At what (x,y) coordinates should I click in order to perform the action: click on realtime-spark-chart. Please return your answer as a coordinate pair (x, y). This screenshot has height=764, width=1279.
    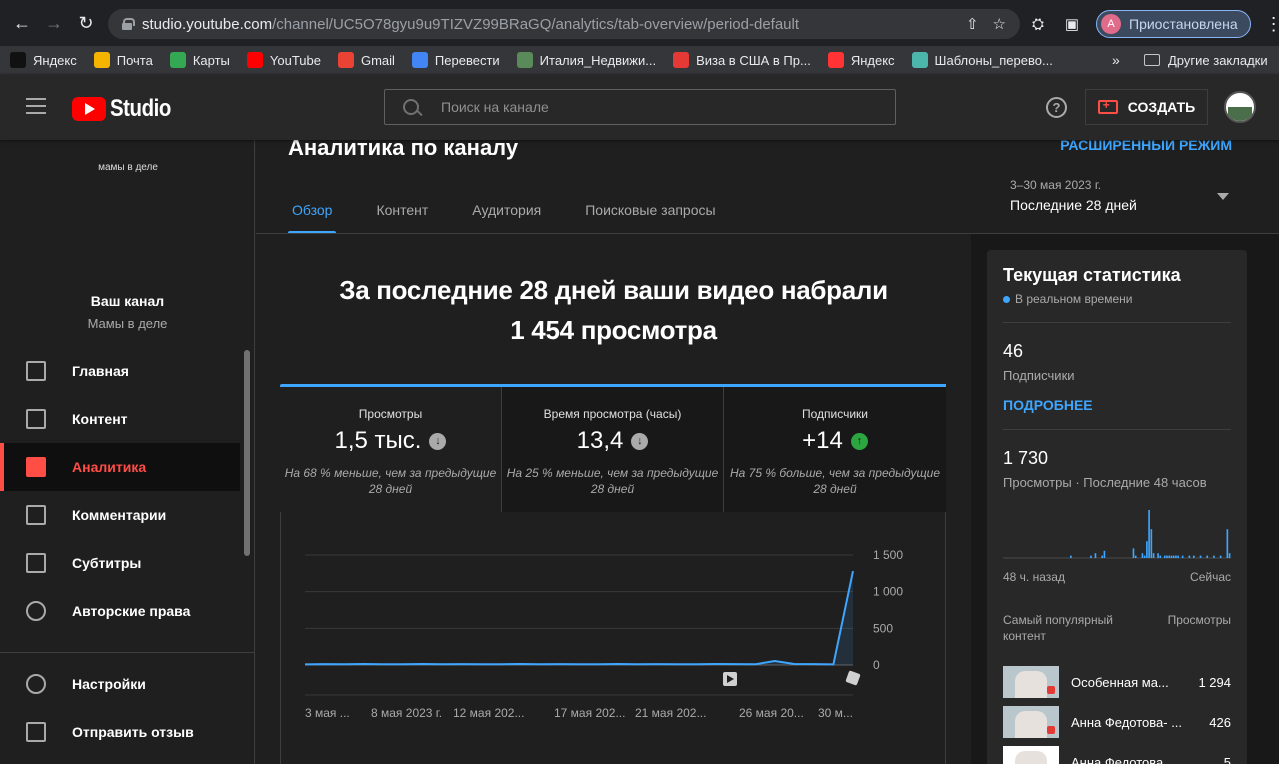
    Looking at the image, I should click on (1117, 532).